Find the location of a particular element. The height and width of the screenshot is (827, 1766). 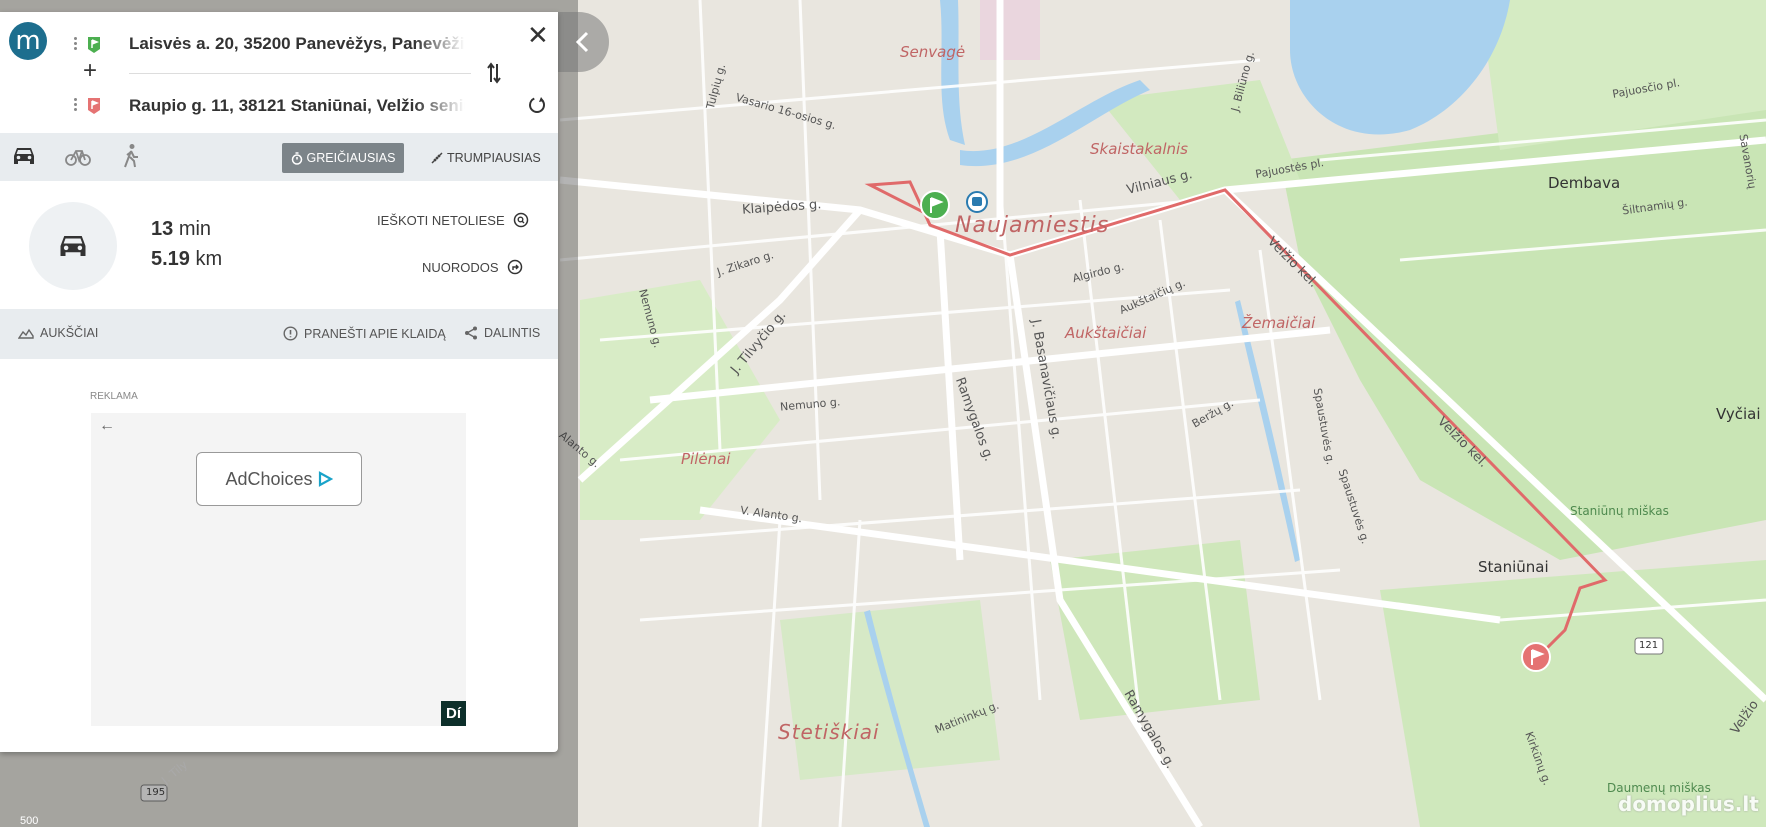

town-vyciai: Vyčiai is located at coordinates (1738, 414).